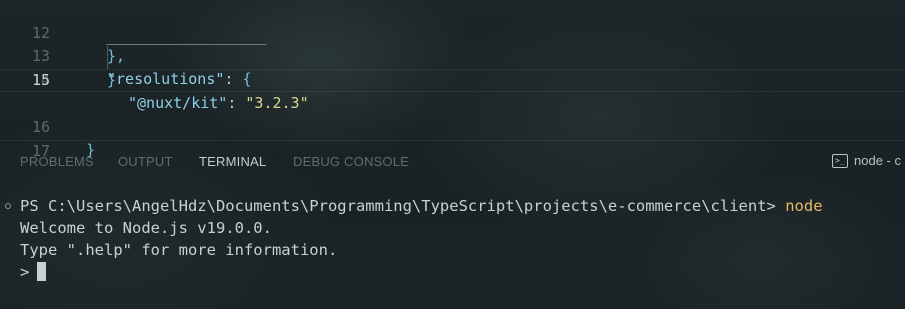 This screenshot has height=309, width=905. Describe the element at coordinates (804, 206) in the screenshot. I see `terminal-command: node` at that location.